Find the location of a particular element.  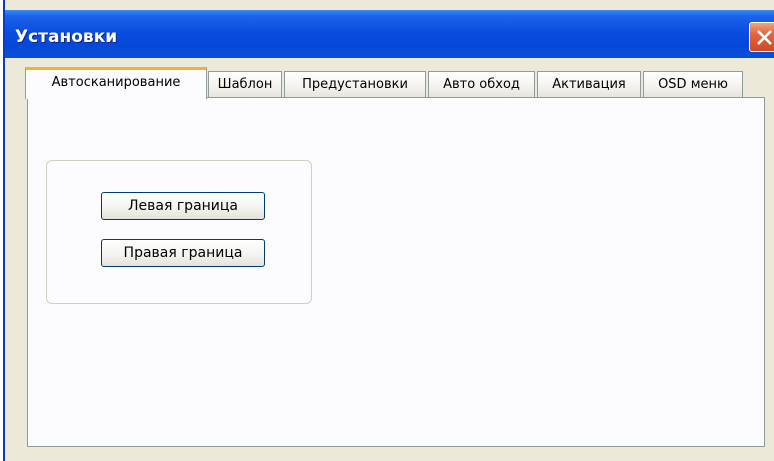

tab-activation: Активация is located at coordinates (589, 84).